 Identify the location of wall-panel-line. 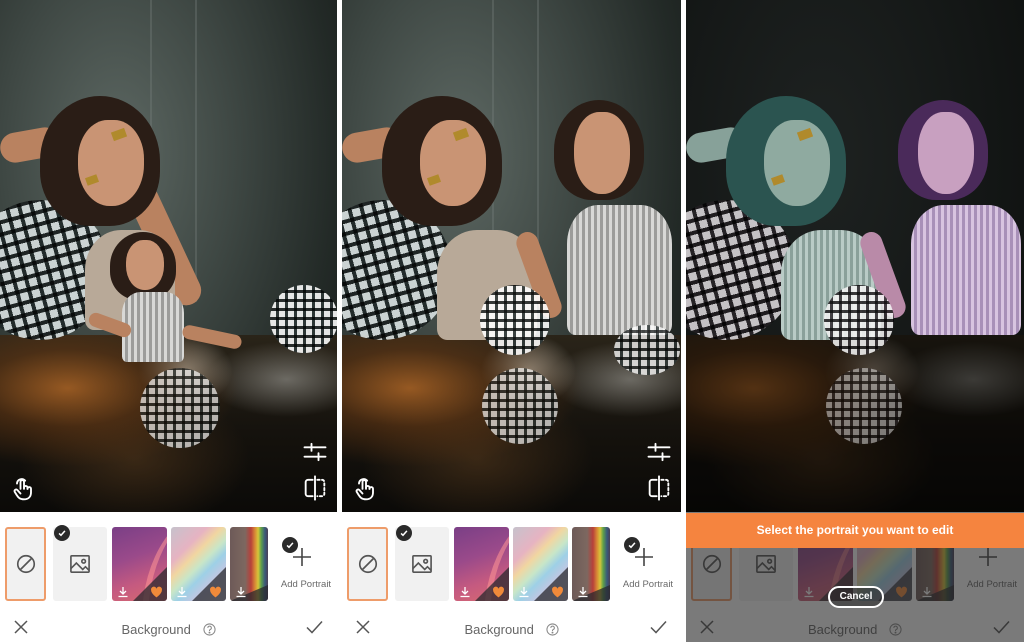
(196, 151).